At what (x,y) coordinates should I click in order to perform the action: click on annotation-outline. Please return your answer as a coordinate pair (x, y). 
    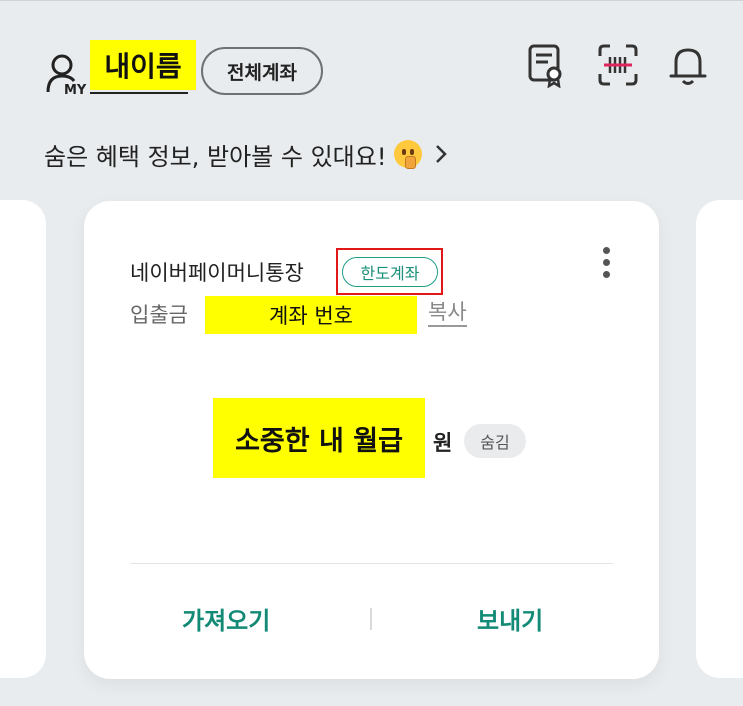
    Looking at the image, I should click on (389, 271).